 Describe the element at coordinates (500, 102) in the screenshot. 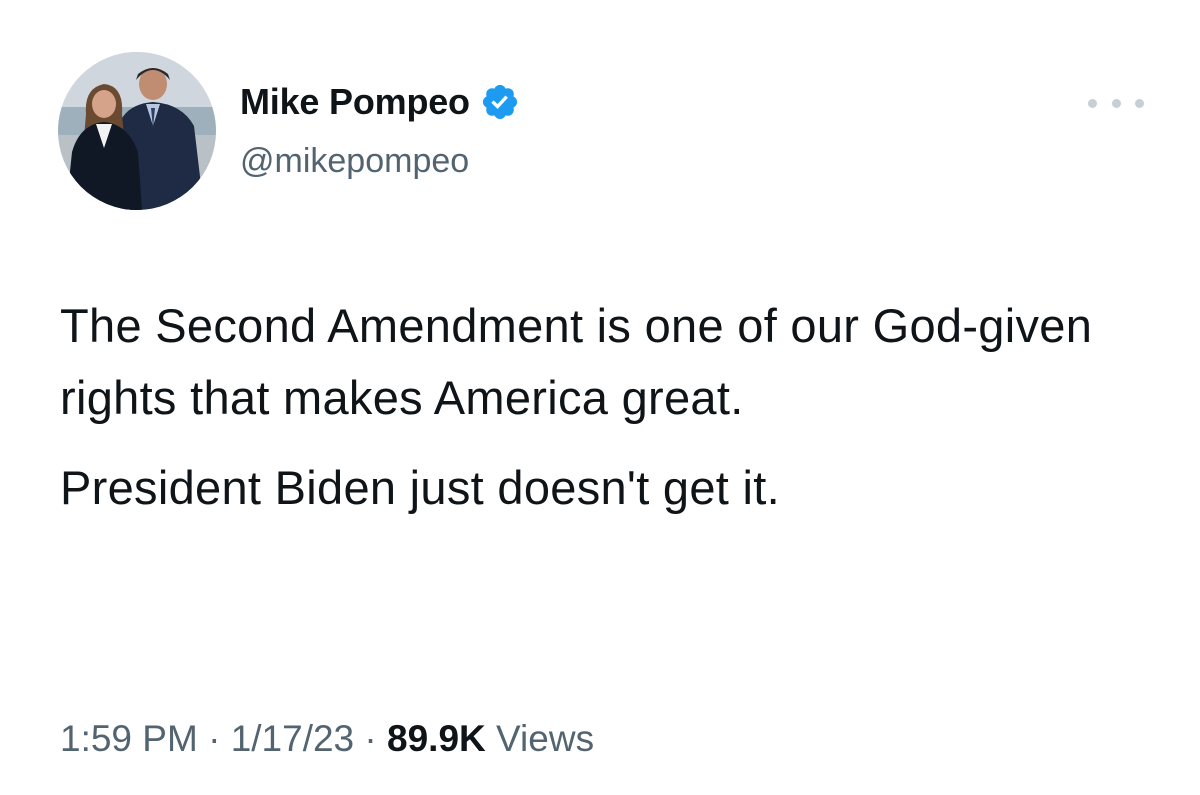

I see `verified-badge-icon` at that location.